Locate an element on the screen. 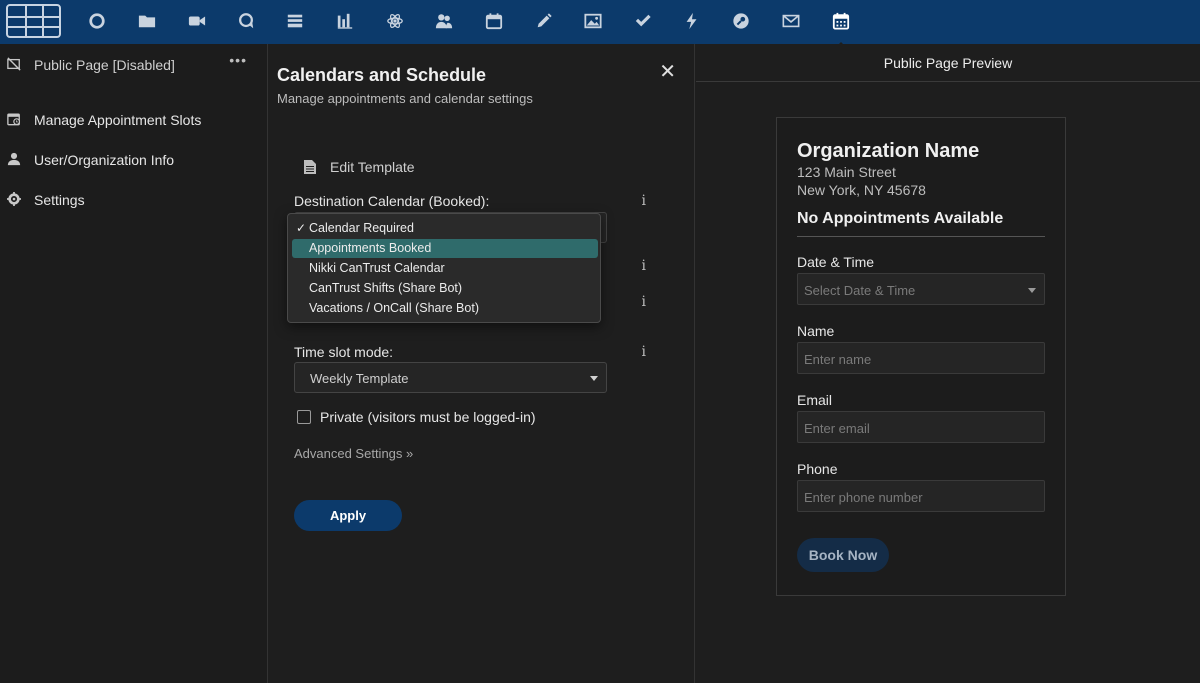  private-checkbox is located at coordinates (304, 417).